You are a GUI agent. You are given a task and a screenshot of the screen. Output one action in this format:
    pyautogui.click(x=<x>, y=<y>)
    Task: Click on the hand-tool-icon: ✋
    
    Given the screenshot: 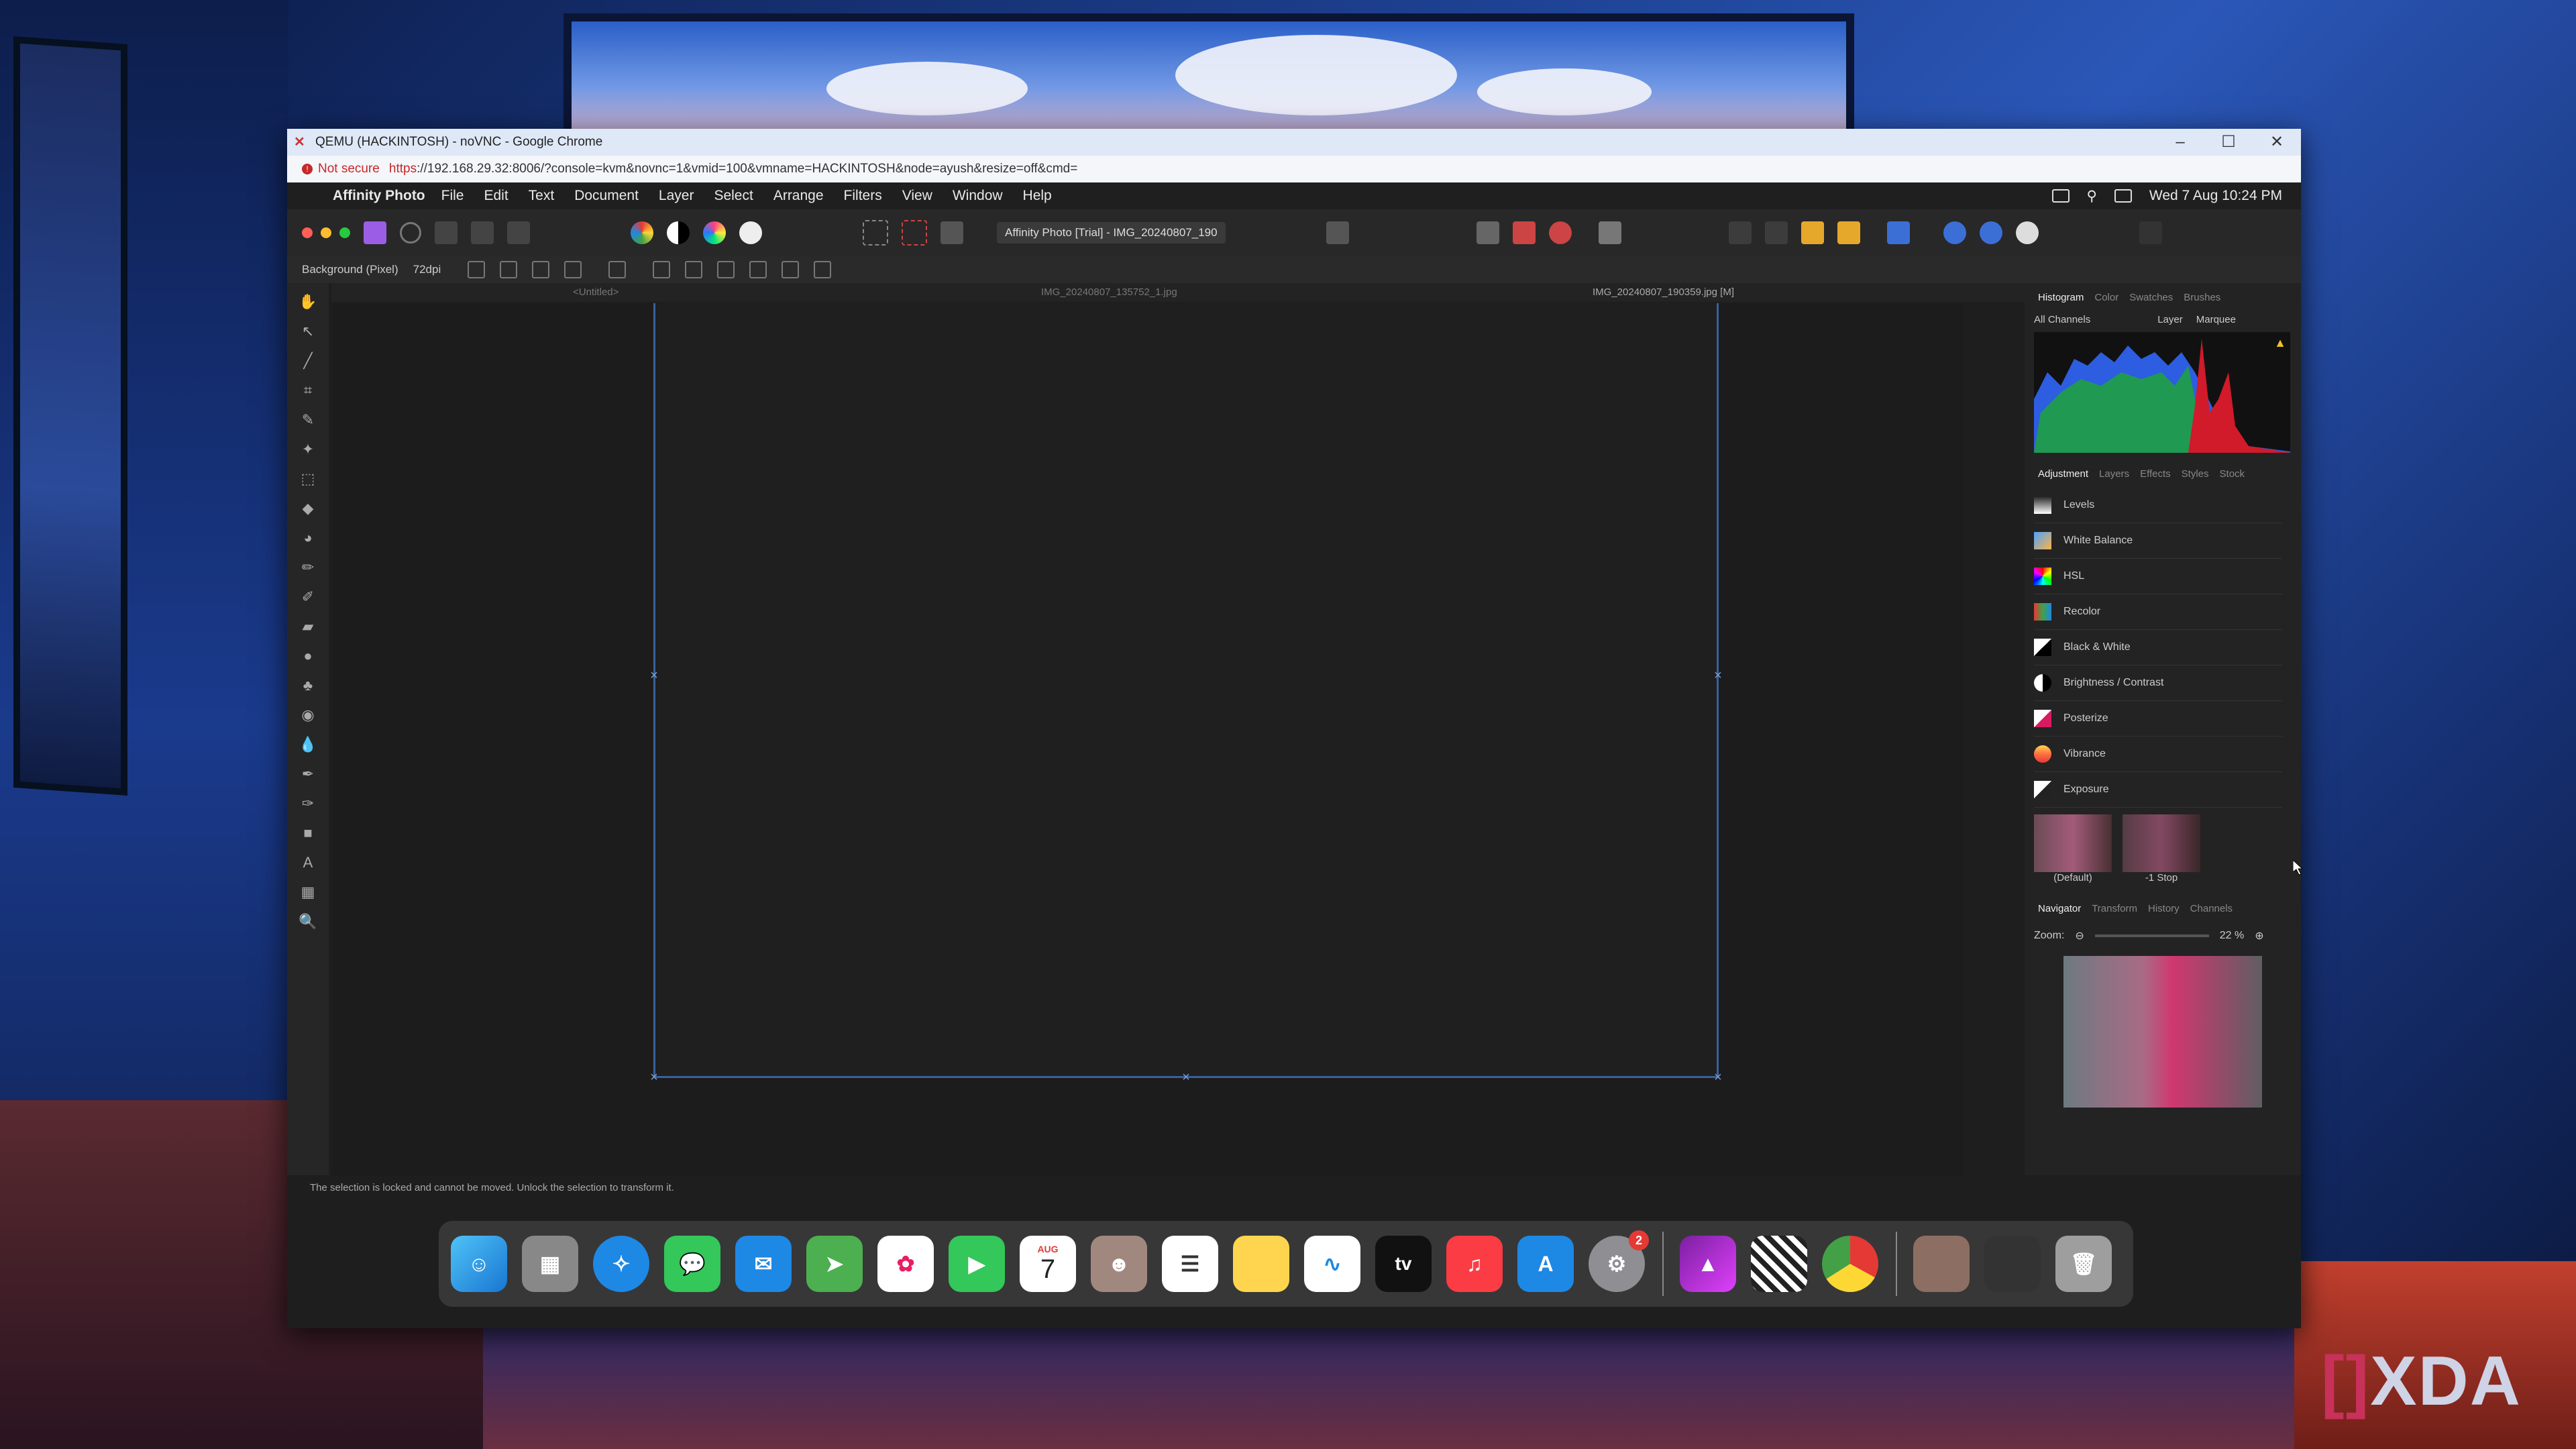 What is the action you would take?
    pyautogui.click(x=308, y=301)
    